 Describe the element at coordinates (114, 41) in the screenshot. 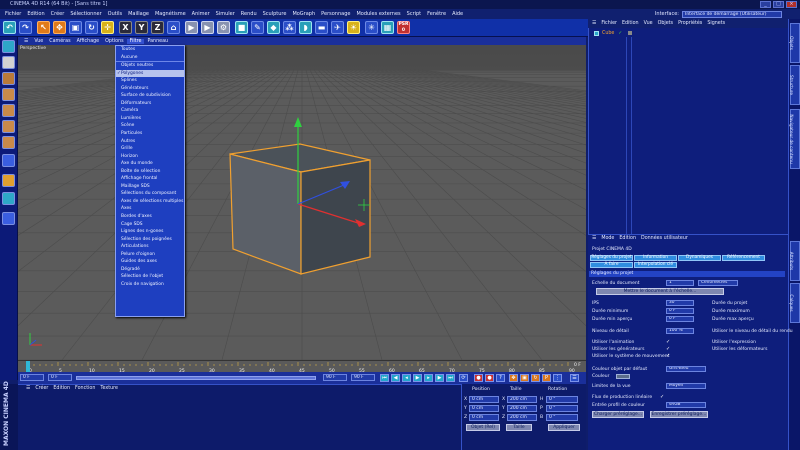

I see `viewport-menu-3: Options` at that location.